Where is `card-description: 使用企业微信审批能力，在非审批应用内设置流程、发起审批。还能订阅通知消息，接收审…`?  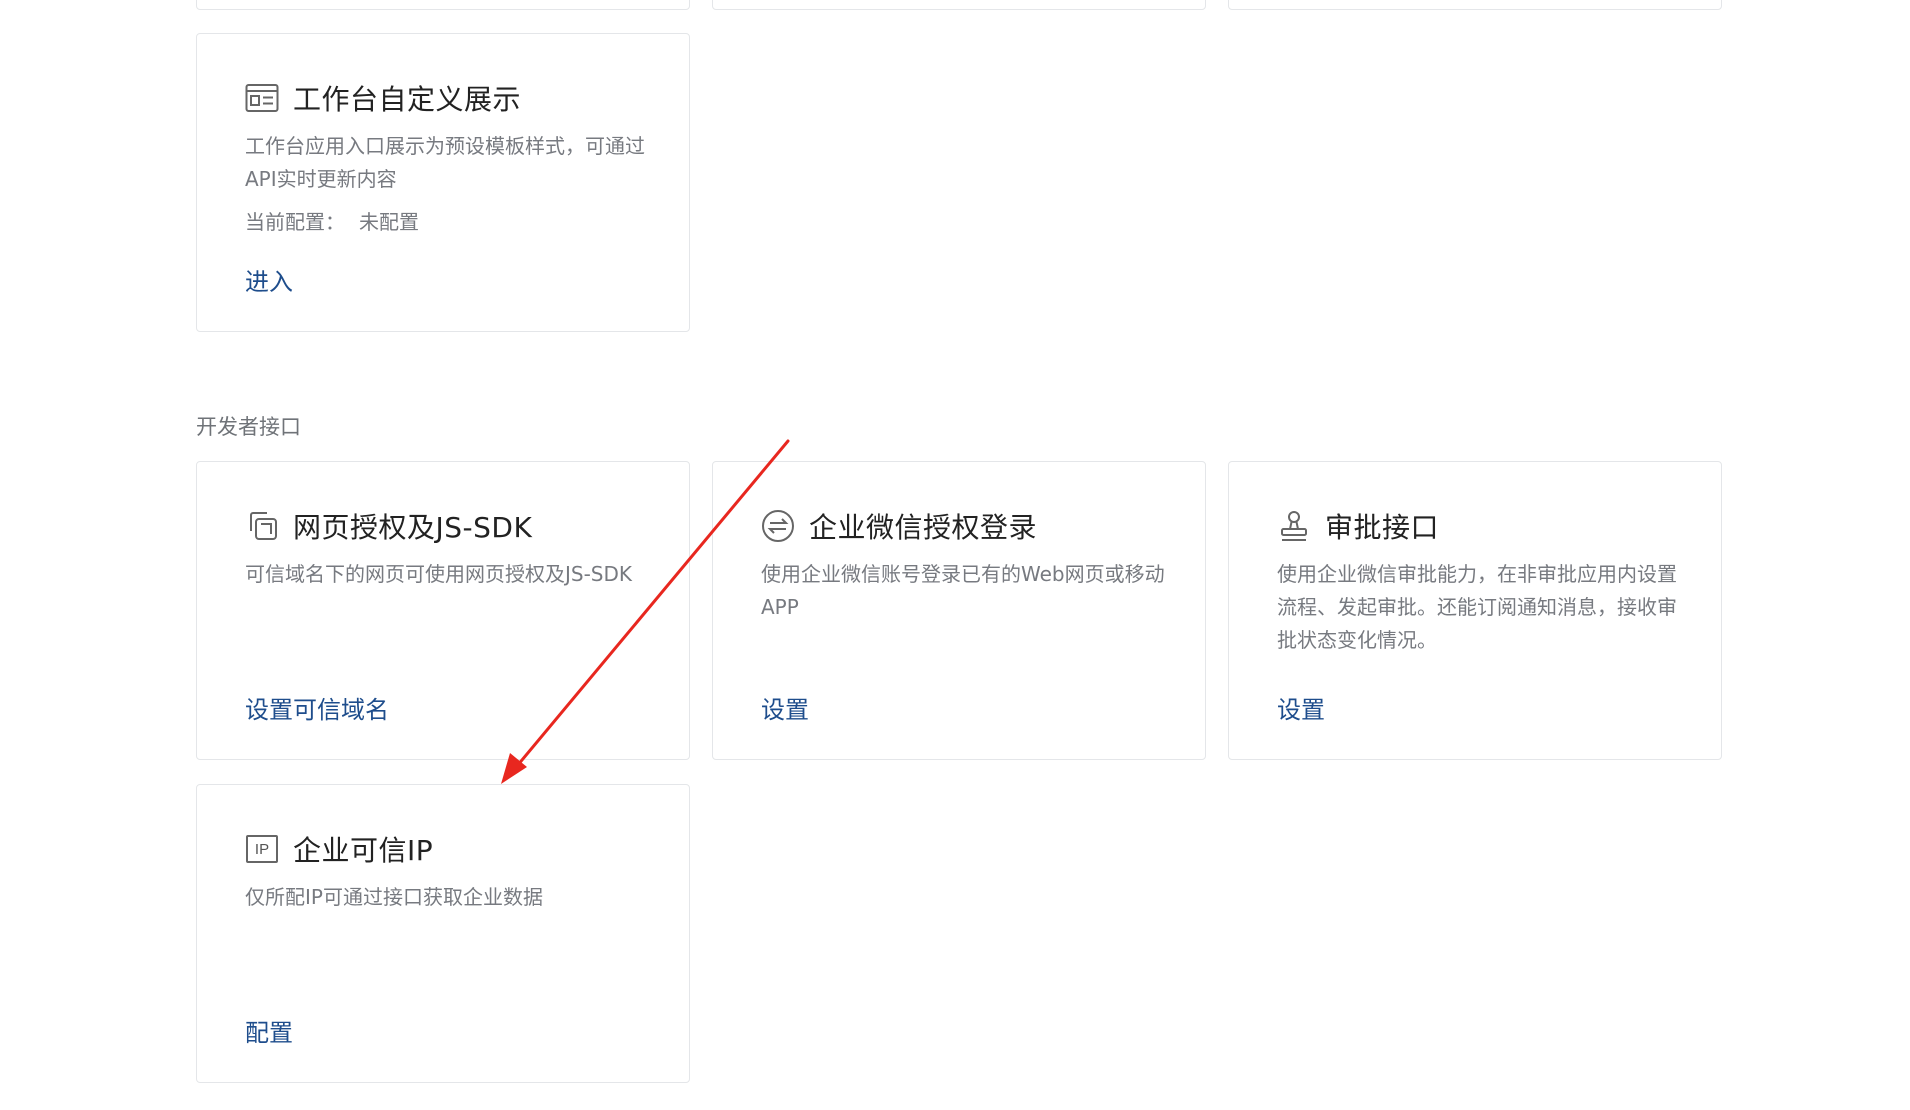 card-description: 使用企业微信审批能力，在非审批应用内设置流程、发起审批。还能订阅通知消息，接收审… is located at coordinates (1477, 607).